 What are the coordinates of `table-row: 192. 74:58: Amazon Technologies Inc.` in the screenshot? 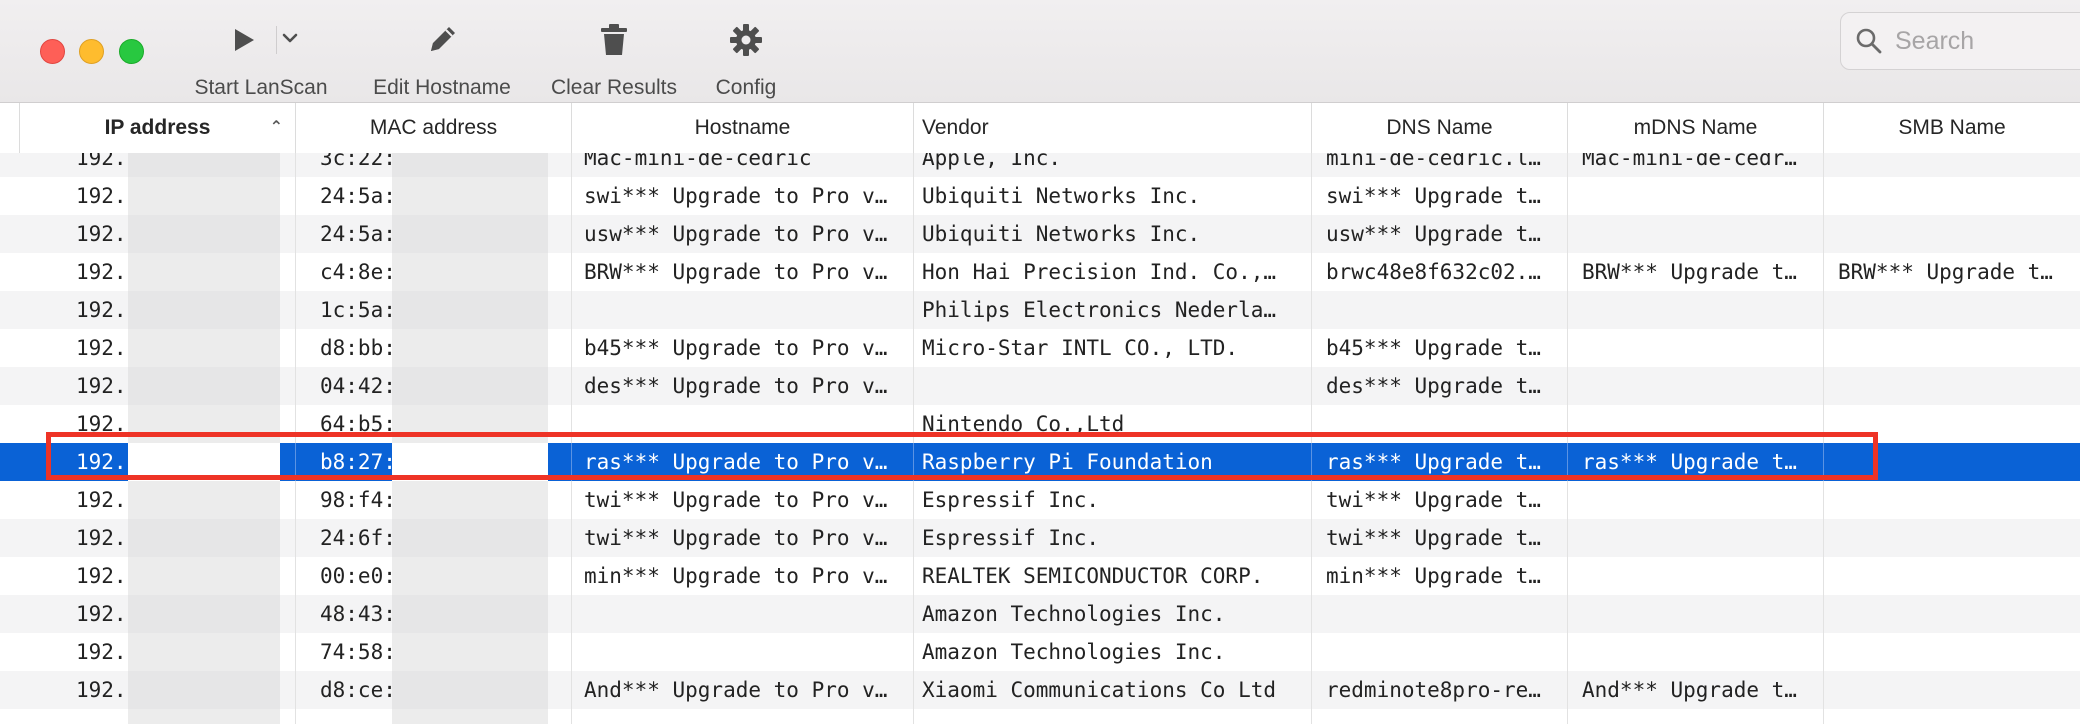 It's located at (1040, 652).